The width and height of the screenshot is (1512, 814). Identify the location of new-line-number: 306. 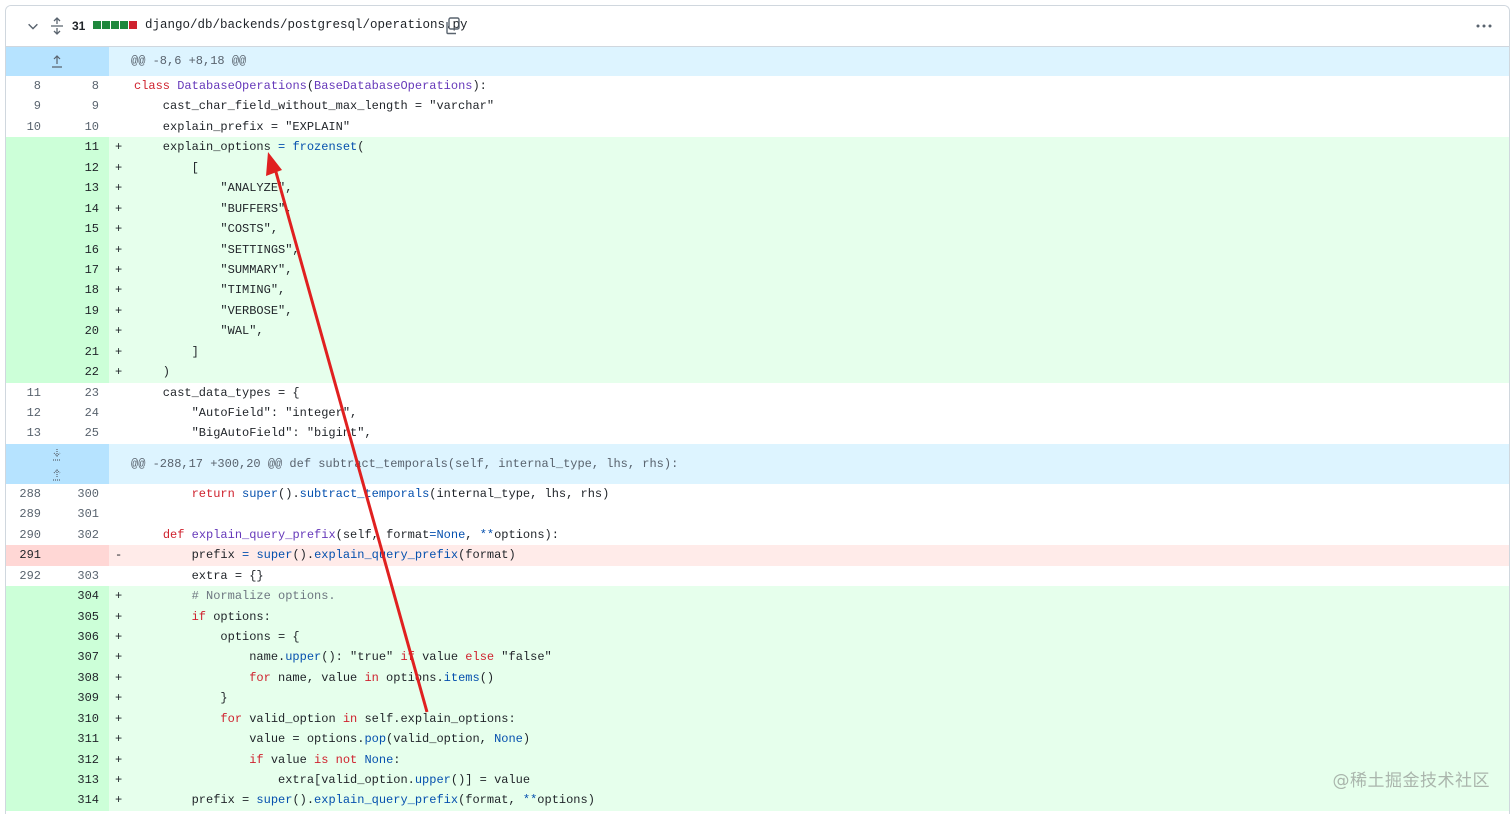
(85, 637).